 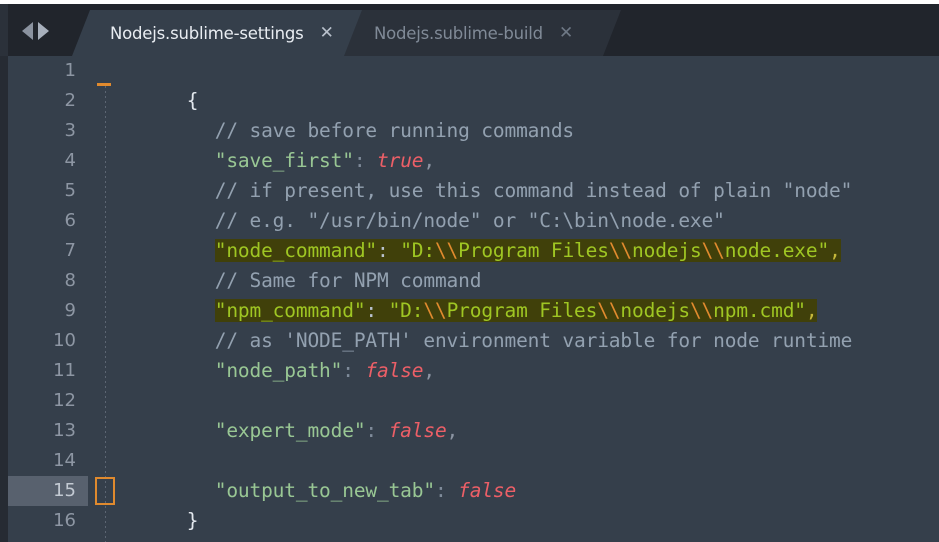 What do you see at coordinates (43, 31) in the screenshot?
I see `arrow-right-icon` at bounding box center [43, 31].